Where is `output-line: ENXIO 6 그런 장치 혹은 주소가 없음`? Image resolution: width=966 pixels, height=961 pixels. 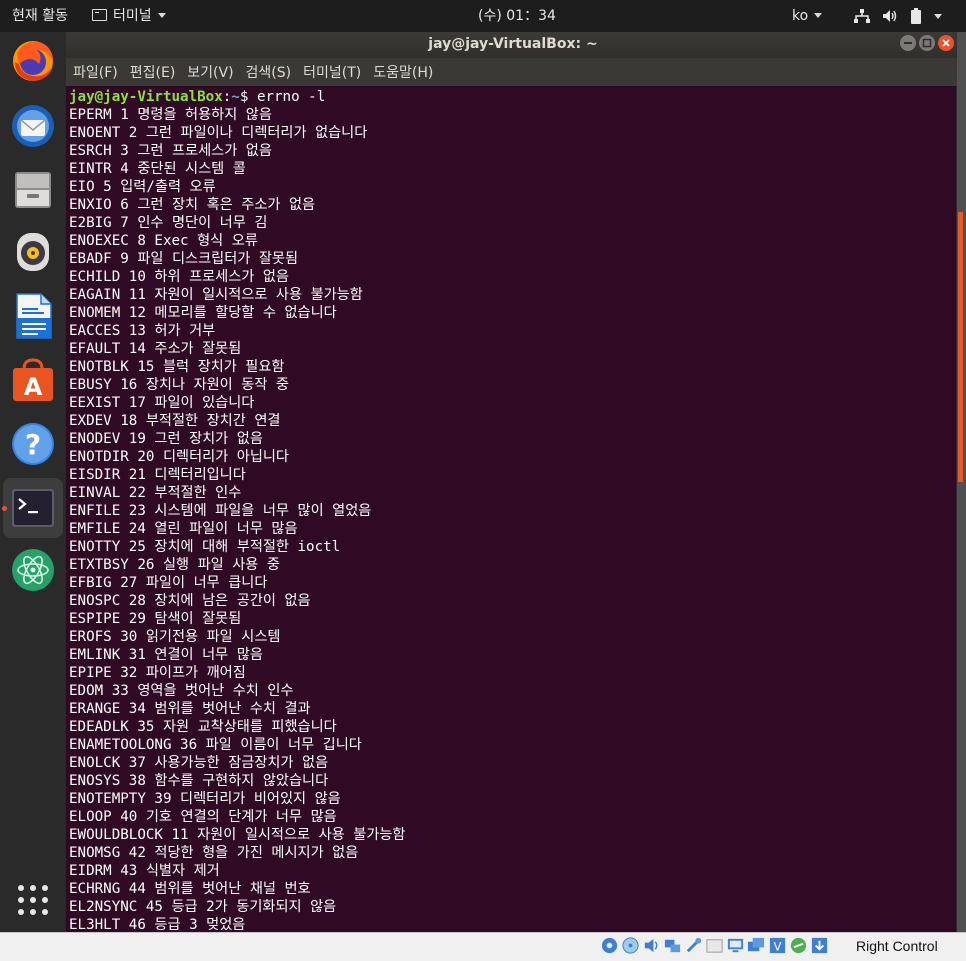 output-line: ENXIO 6 그런 장치 혹은 주소가 없음 is located at coordinates (192, 205).